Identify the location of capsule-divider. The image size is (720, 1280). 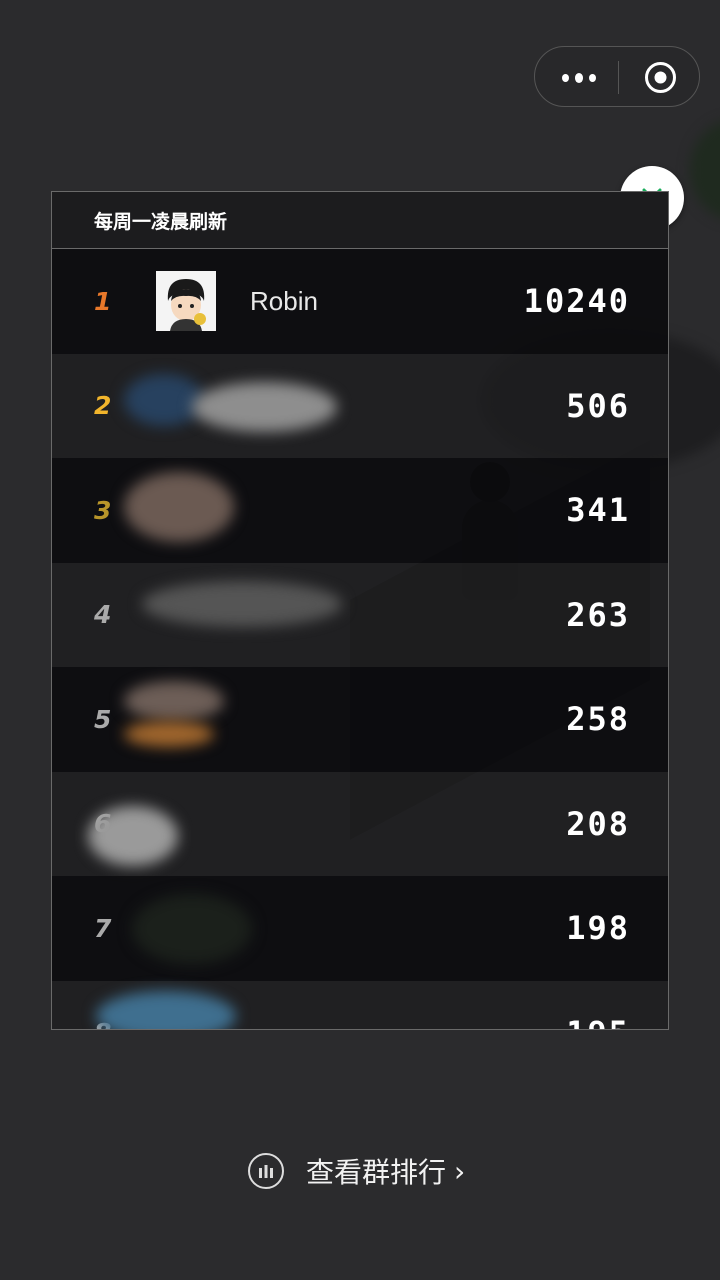
(618, 77).